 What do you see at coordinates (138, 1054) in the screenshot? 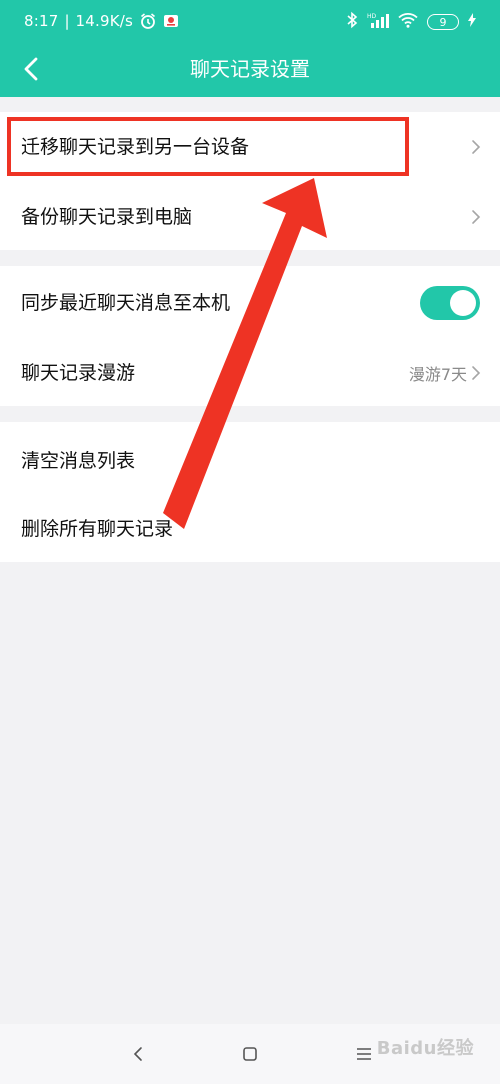
I see `back-icon` at bounding box center [138, 1054].